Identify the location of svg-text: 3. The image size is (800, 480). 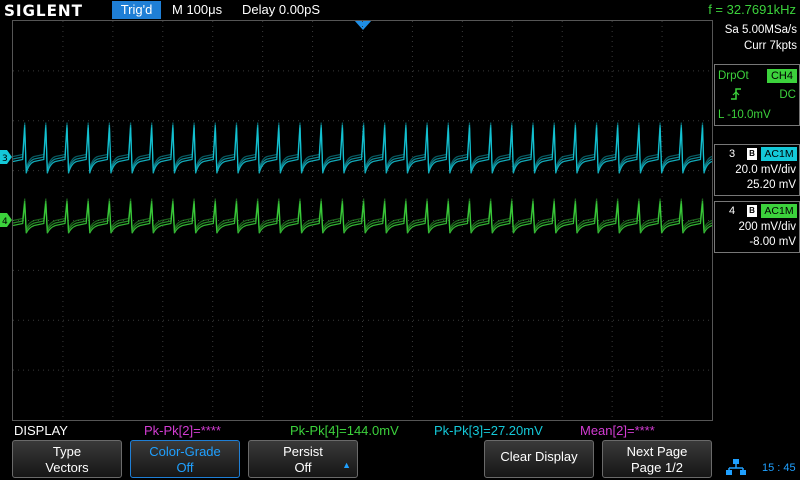
(5, 159).